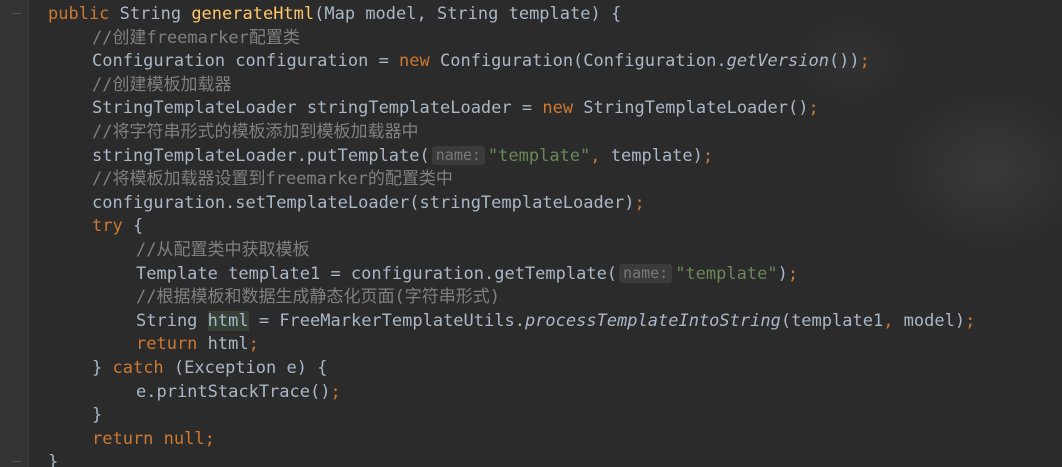 The height and width of the screenshot is (467, 1062). I want to click on code-line: //将字符串形式的模板添加到模板加载器中, so click(555, 133).